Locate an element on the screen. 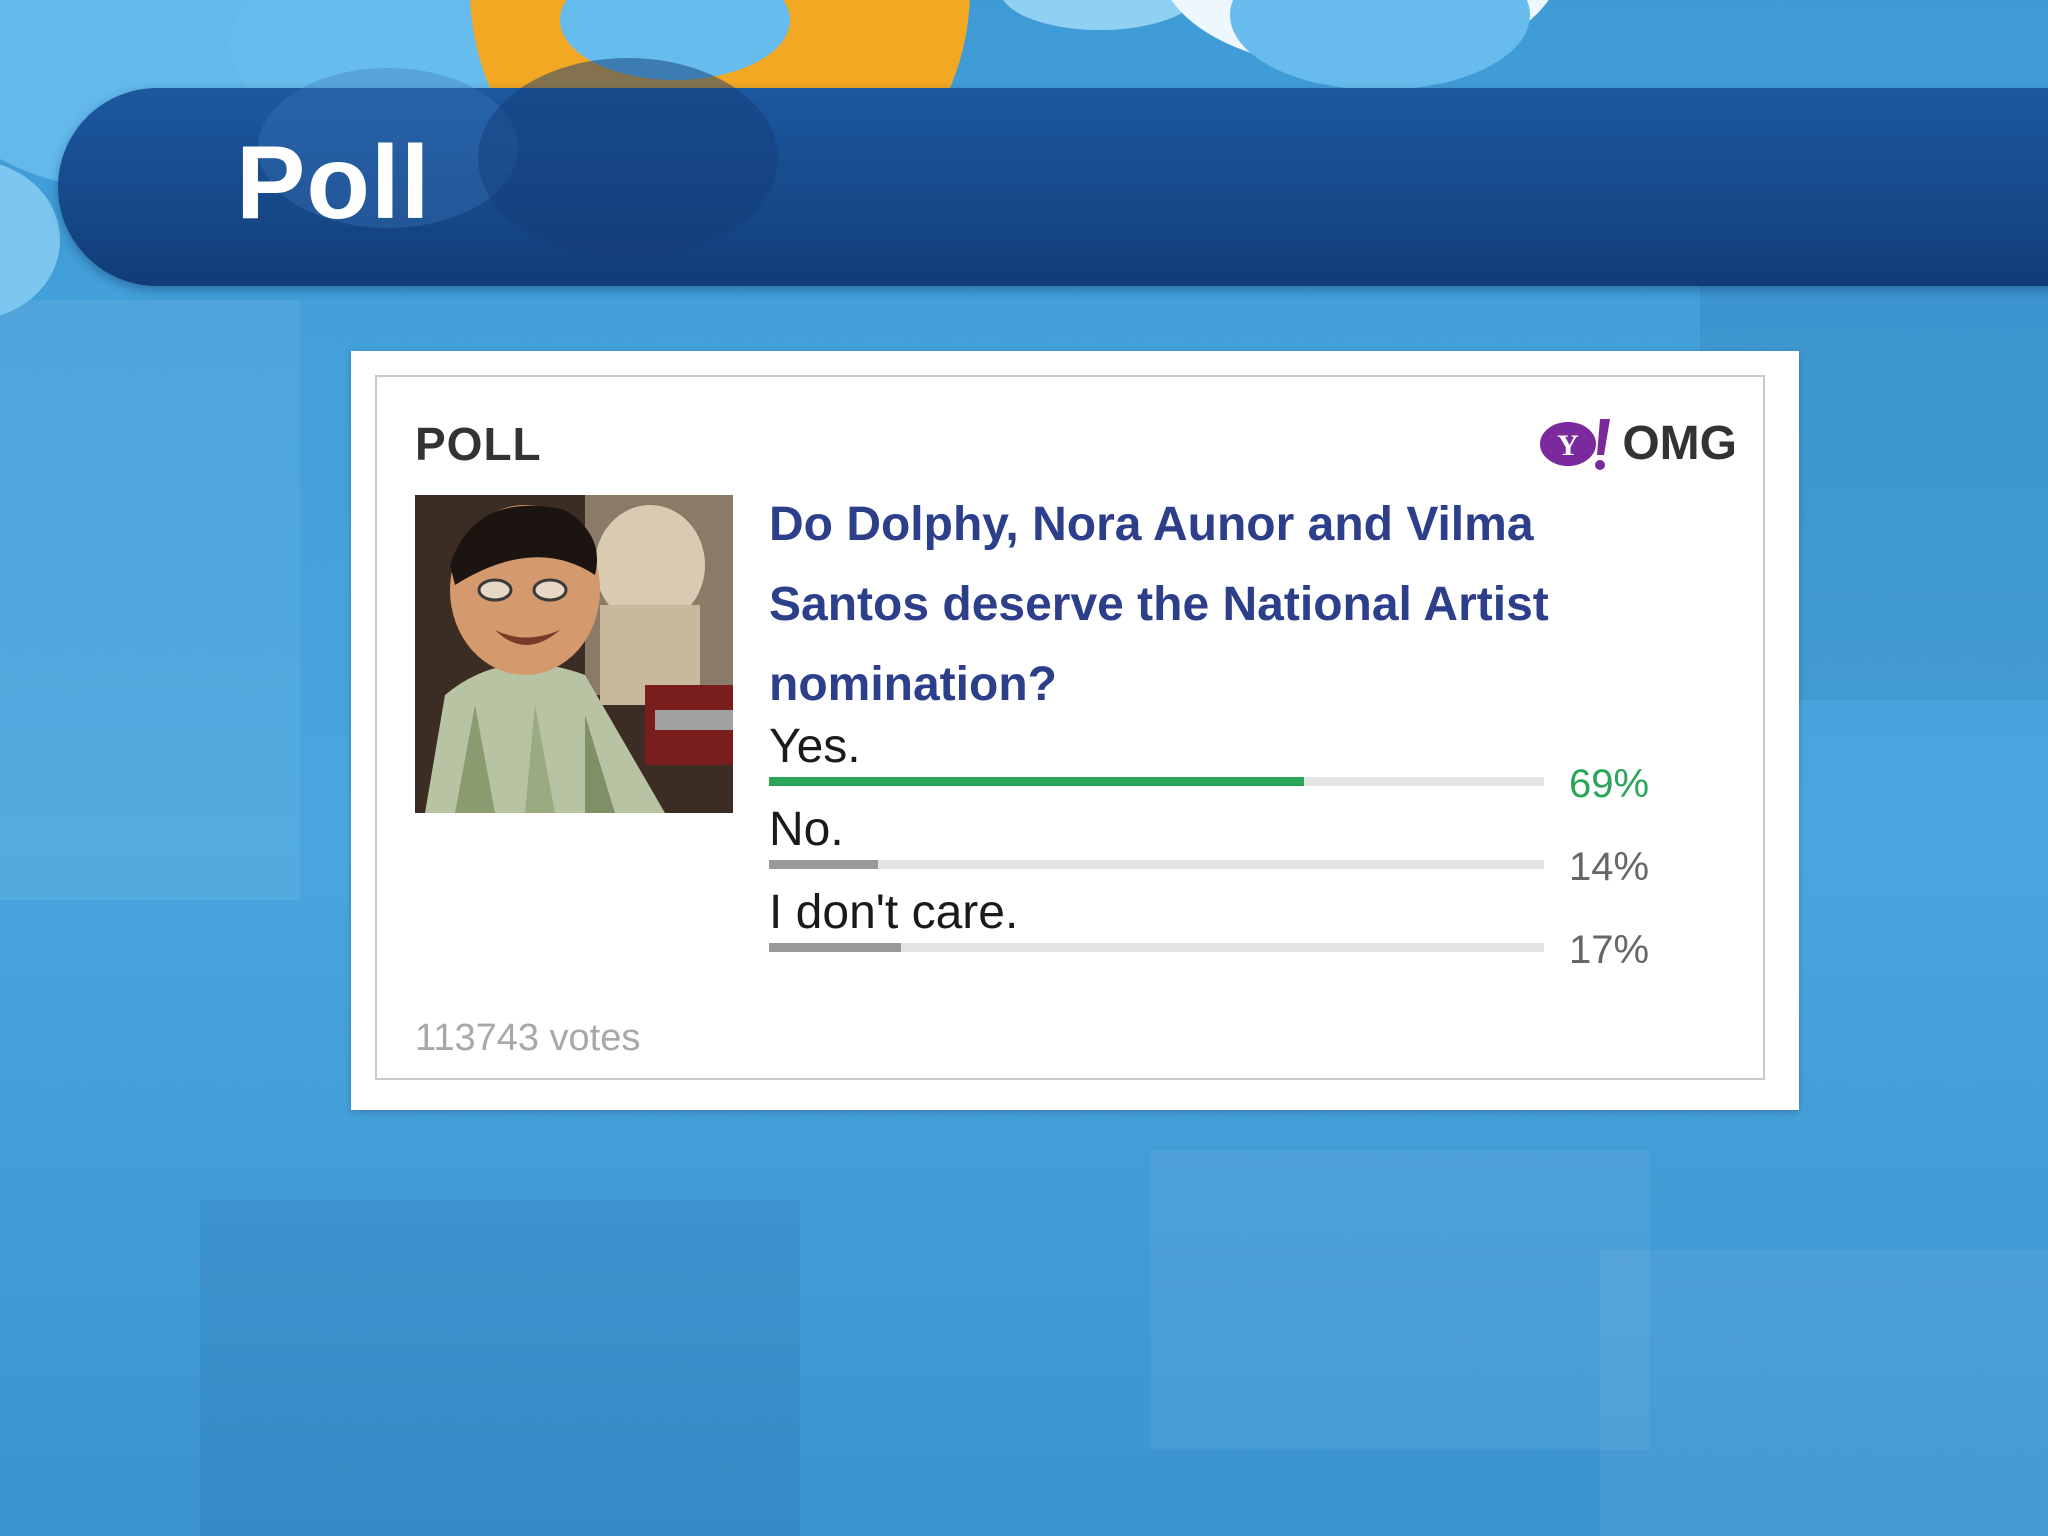  poll-option-yes: Yes. 69% is located at coordinates (1219, 761).